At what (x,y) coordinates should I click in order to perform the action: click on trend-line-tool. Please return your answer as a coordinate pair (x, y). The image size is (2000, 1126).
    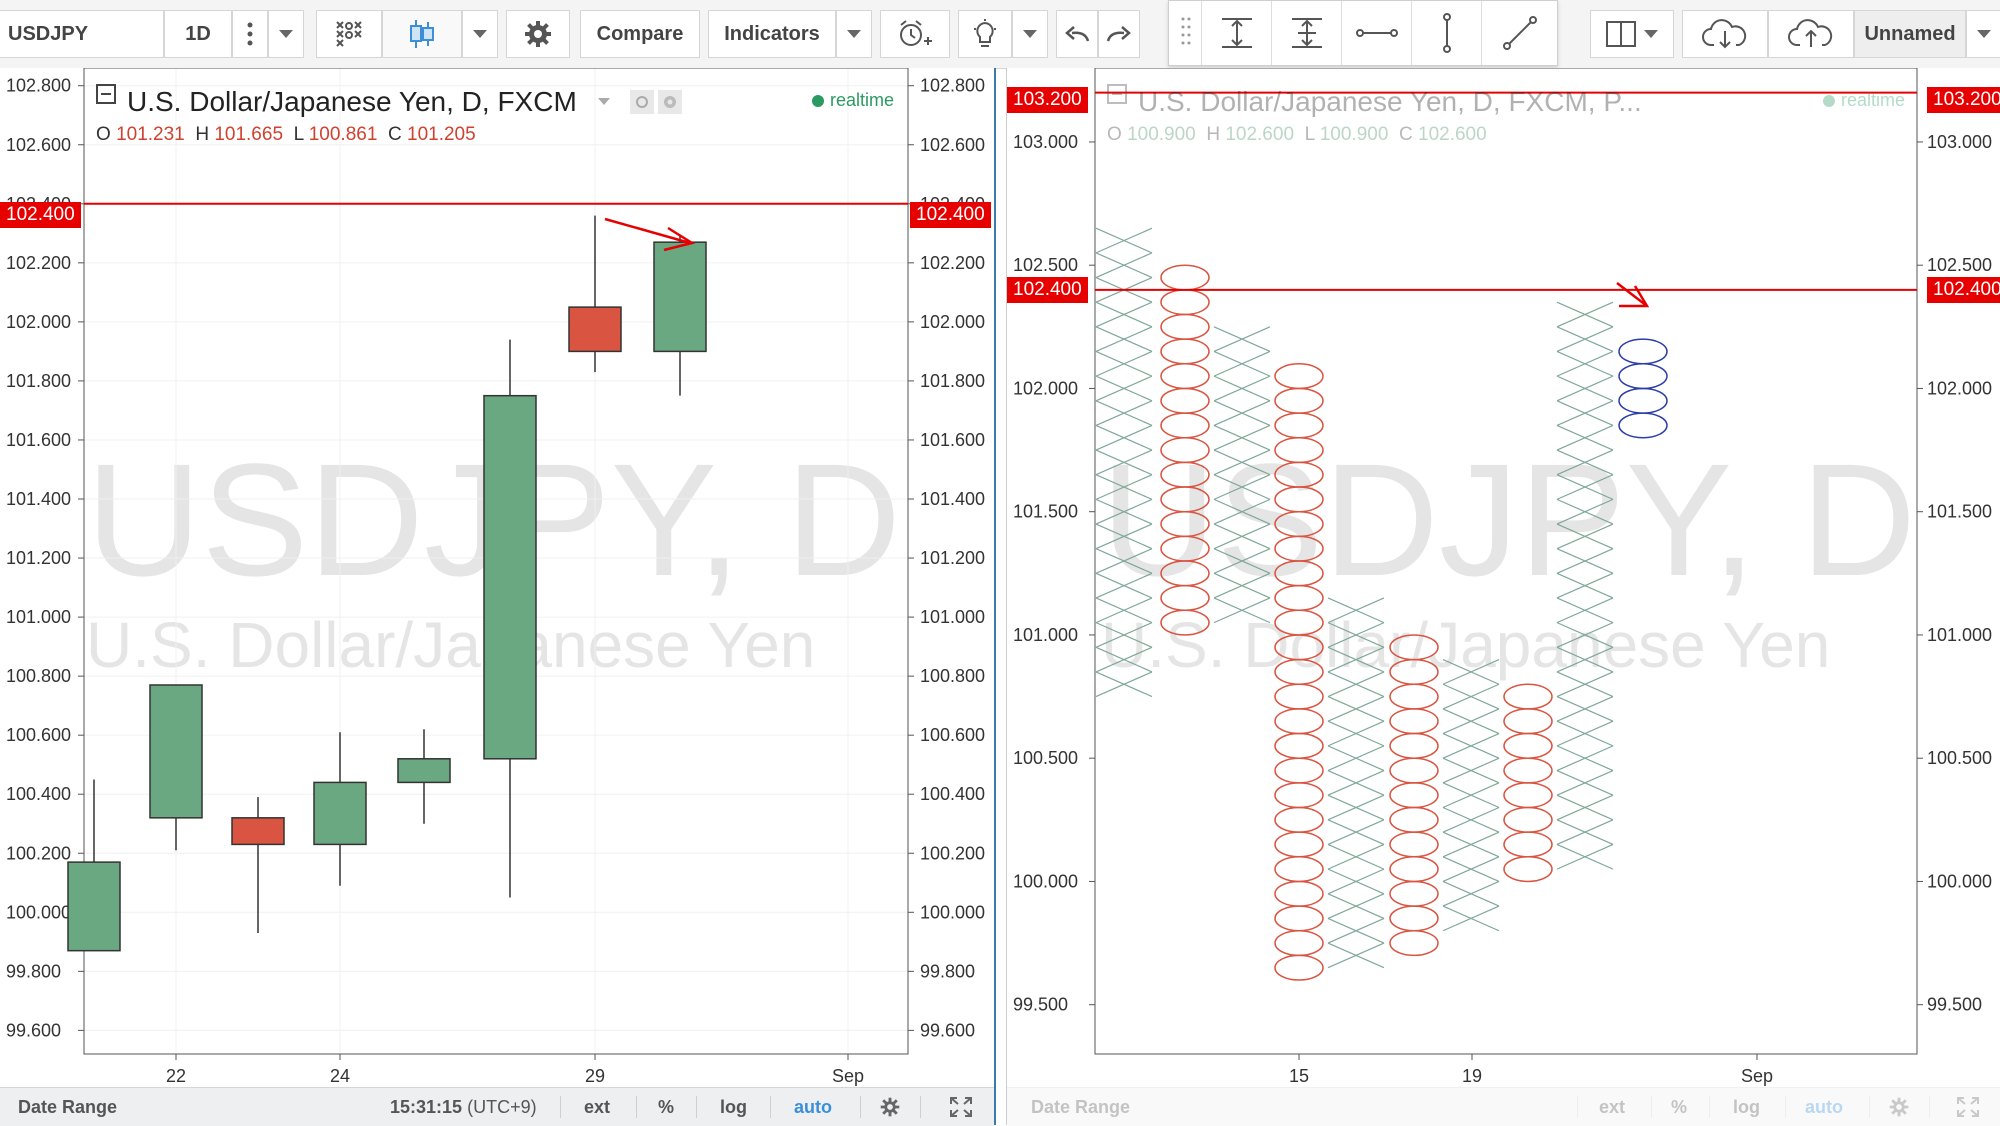
    Looking at the image, I should click on (1519, 33).